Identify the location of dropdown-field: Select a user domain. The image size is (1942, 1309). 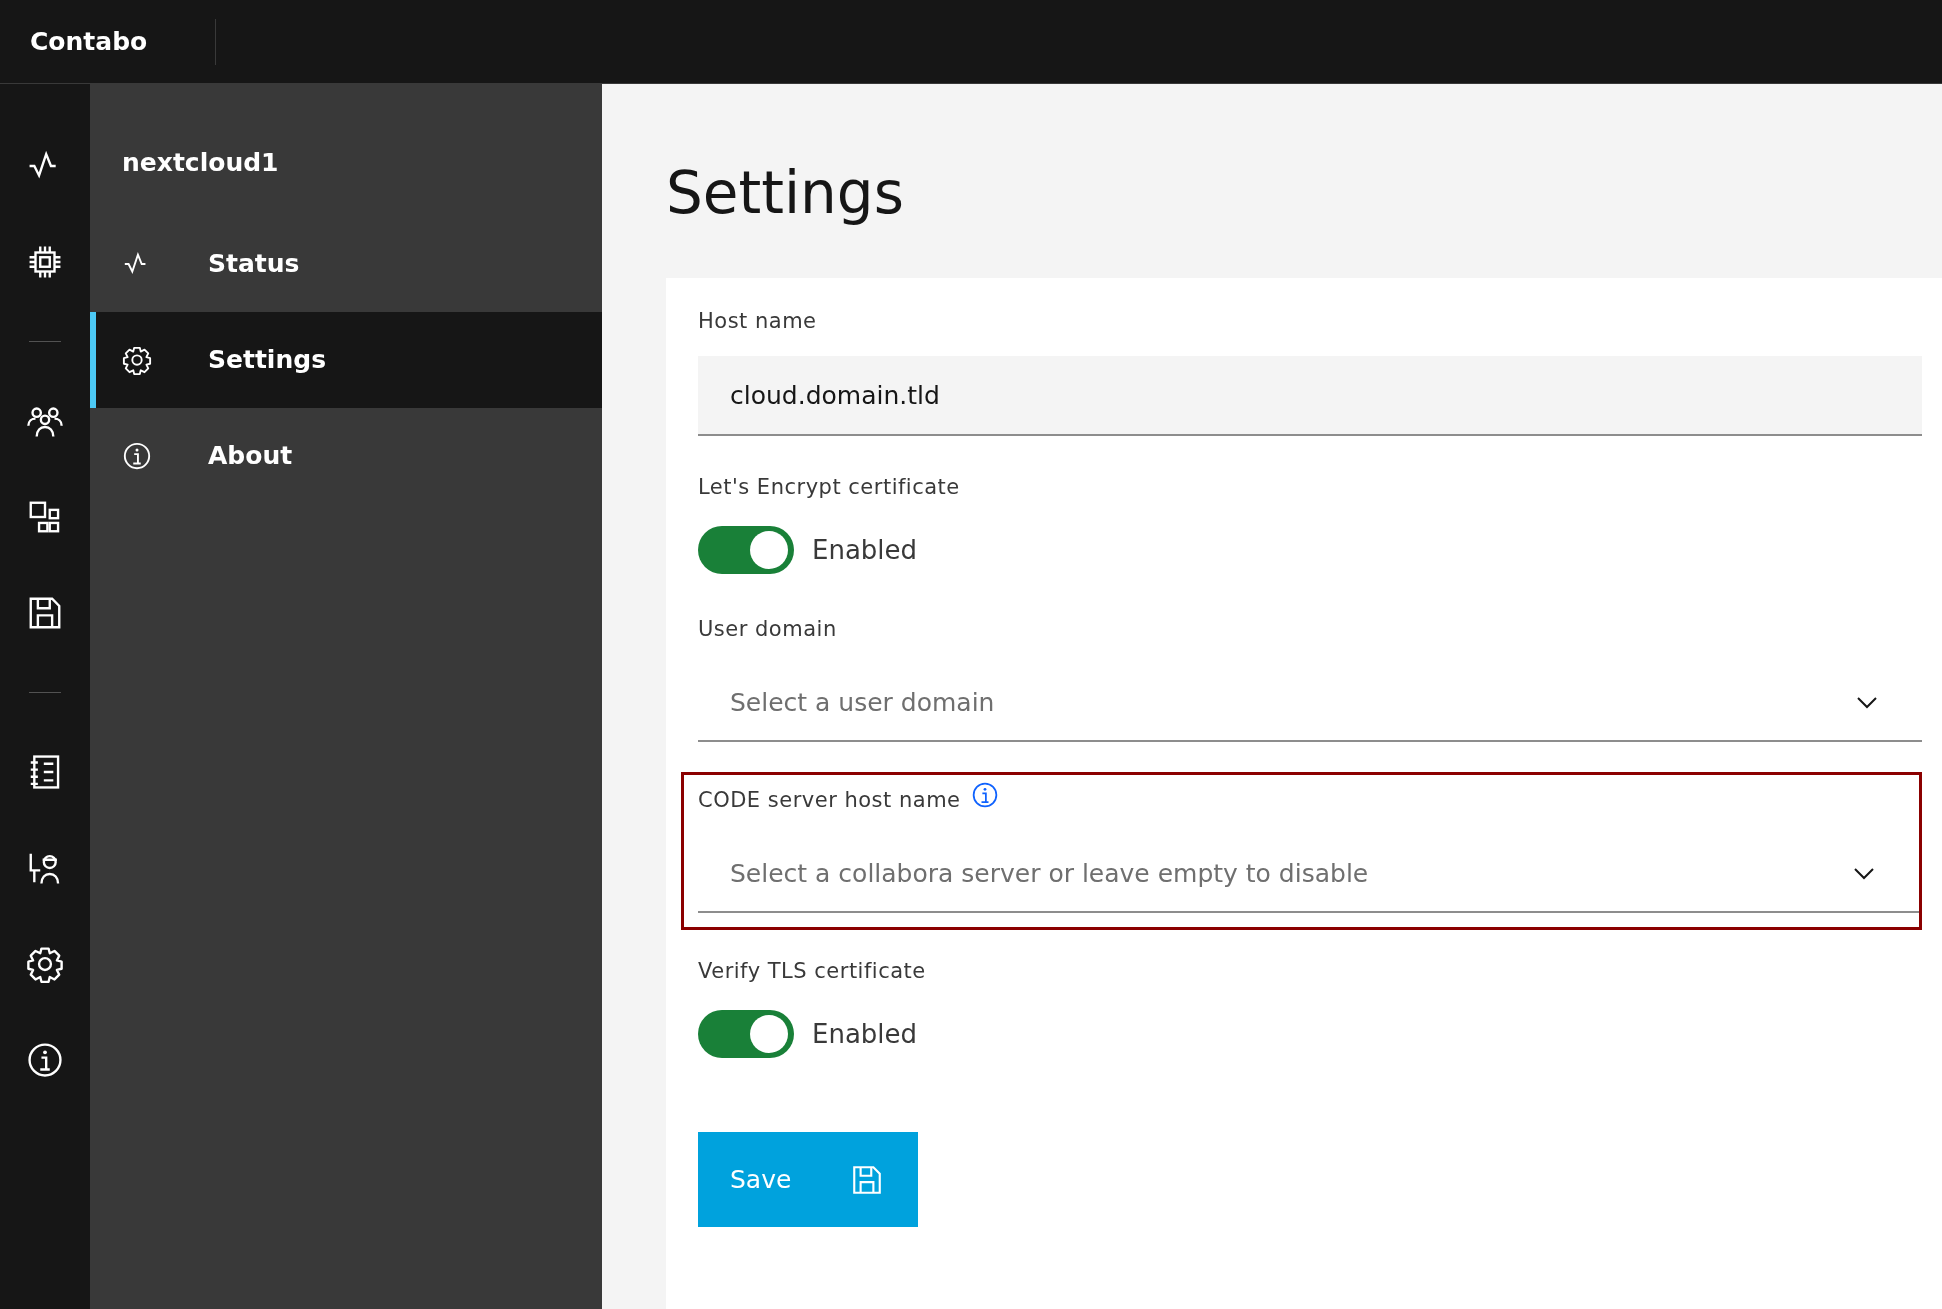
(1310, 704).